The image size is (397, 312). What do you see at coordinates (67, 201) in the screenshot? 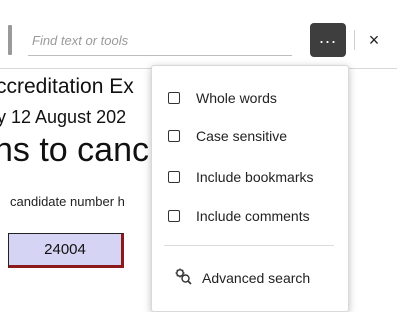
I see `doc-instruction-line: candidate number h` at bounding box center [67, 201].